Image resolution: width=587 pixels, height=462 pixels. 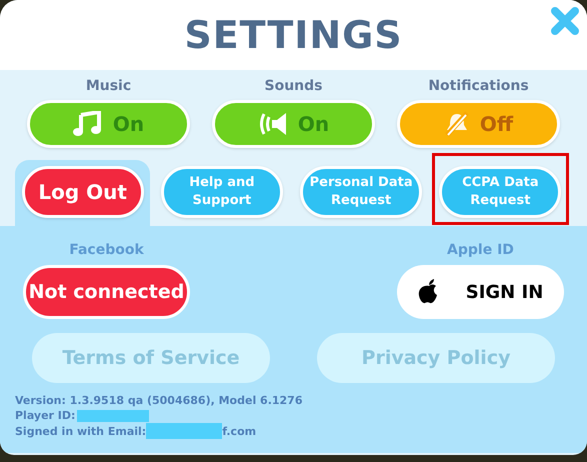 What do you see at coordinates (293, 35) in the screenshot?
I see `window-title: SETTINGS` at bounding box center [293, 35].